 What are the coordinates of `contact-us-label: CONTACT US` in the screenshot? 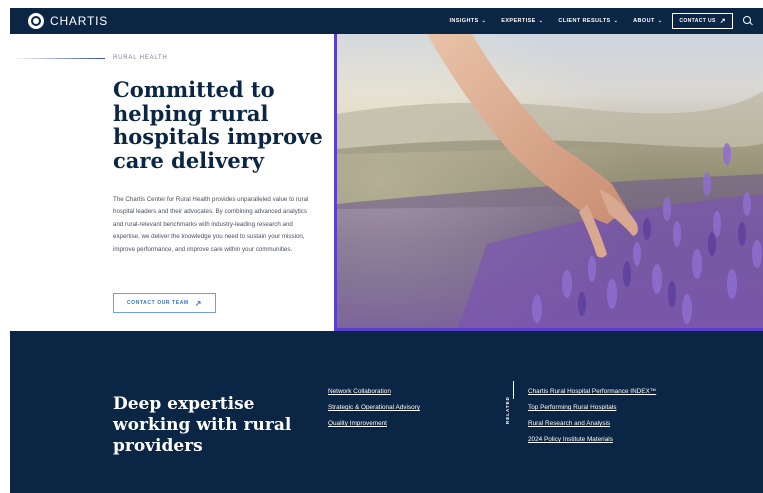 It's located at (697, 21).